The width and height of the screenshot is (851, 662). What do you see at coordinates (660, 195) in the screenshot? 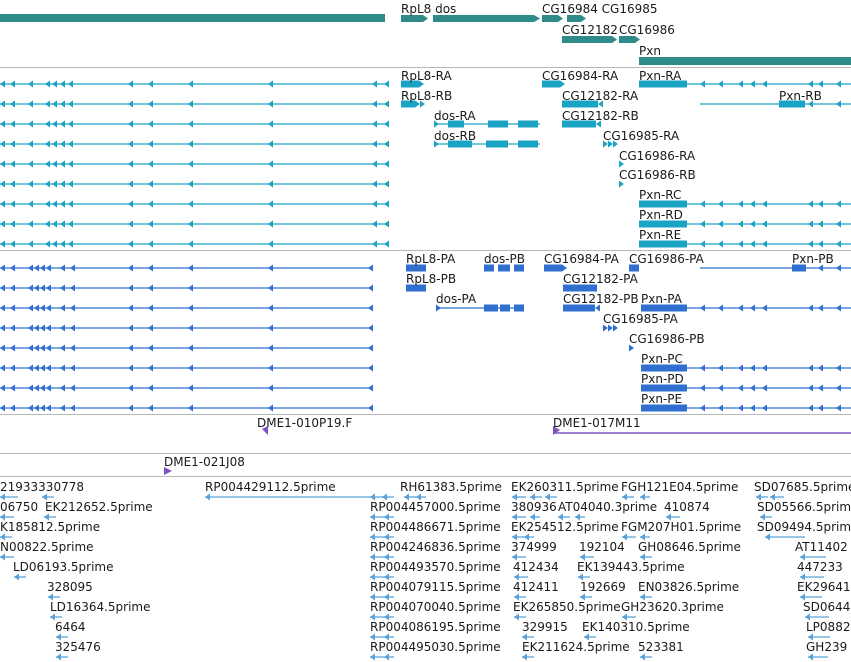
I see `transcript-label: Pxn-RC` at bounding box center [660, 195].